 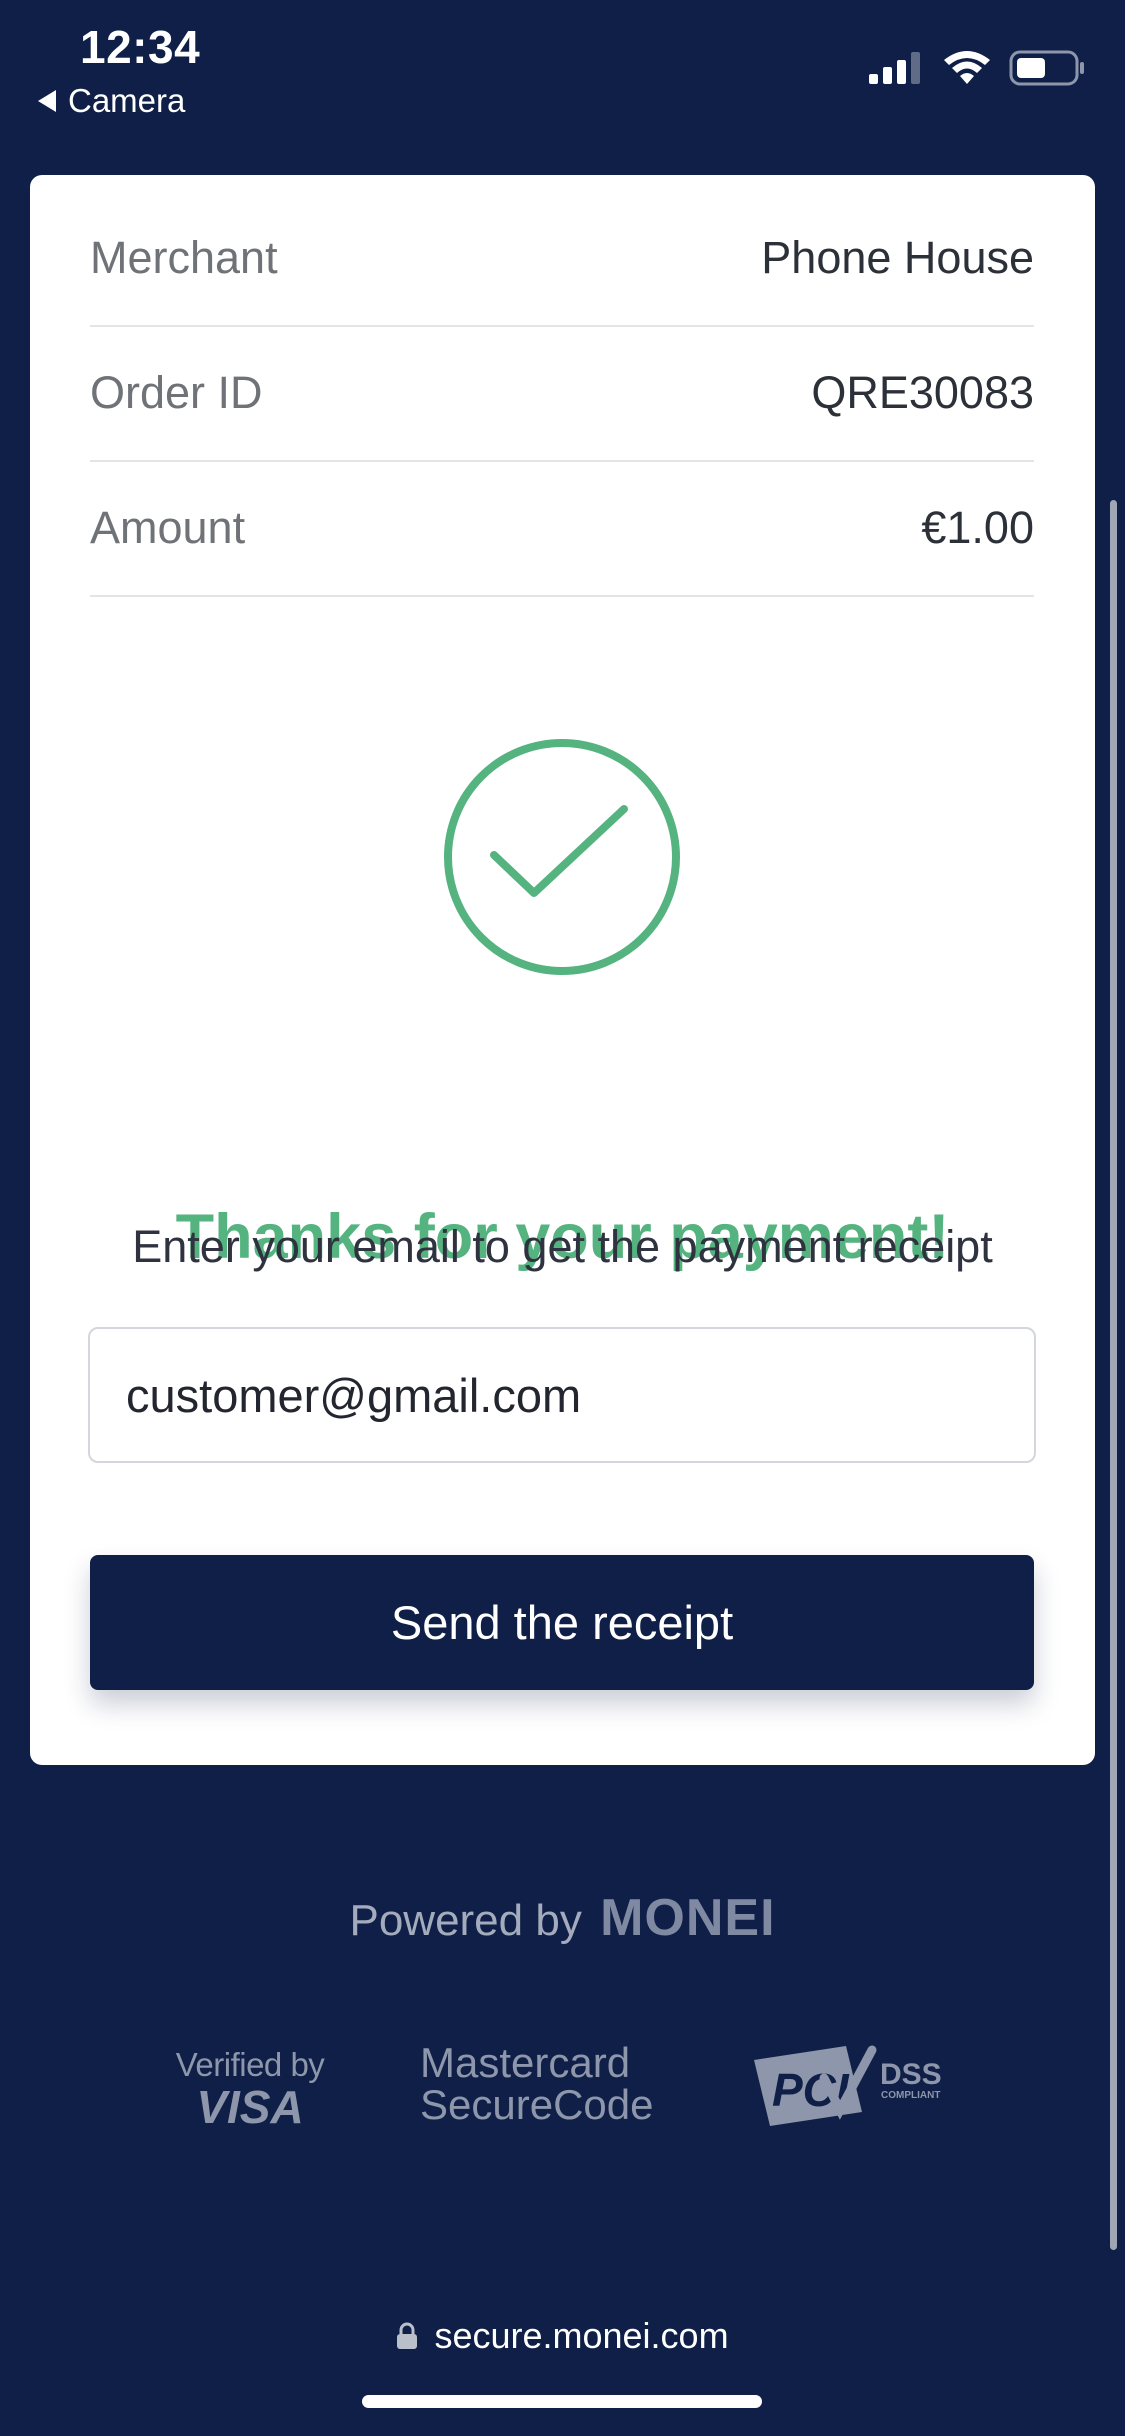 I want to click on merchant-value: Phone House, so click(x=897, y=257).